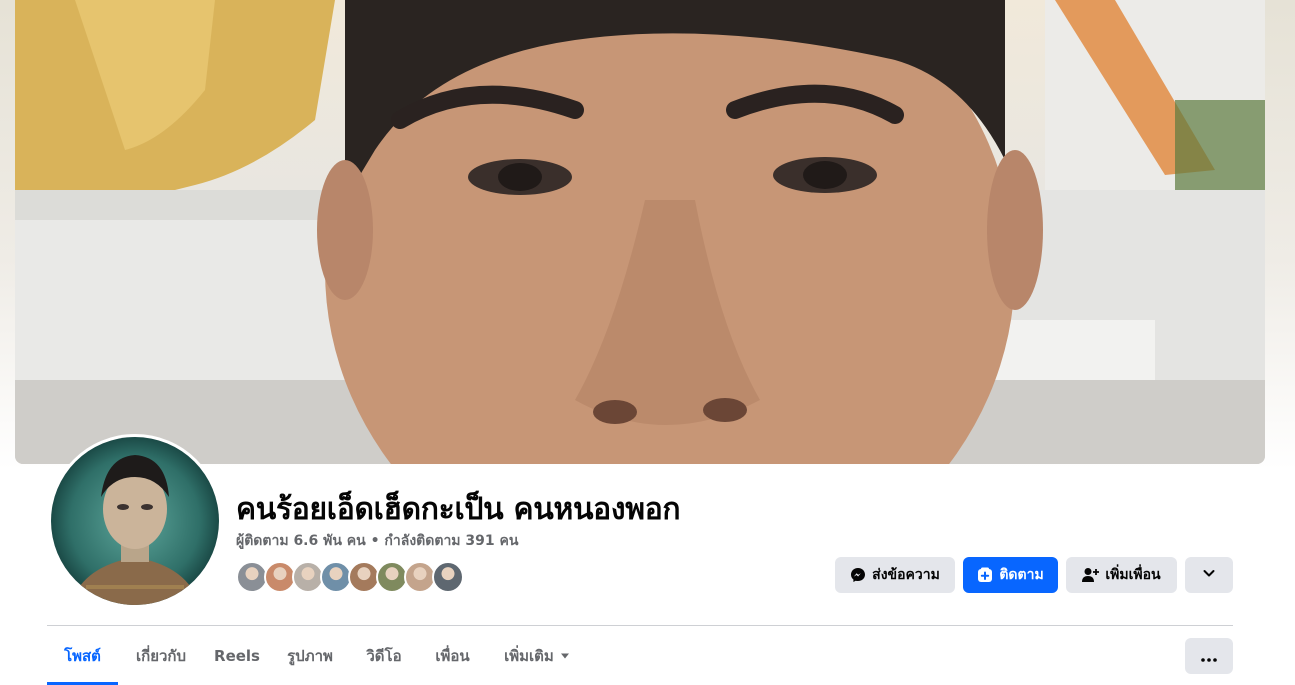 The width and height of the screenshot is (1295, 685). What do you see at coordinates (858, 575) in the screenshot?
I see `messenger-icon` at bounding box center [858, 575].